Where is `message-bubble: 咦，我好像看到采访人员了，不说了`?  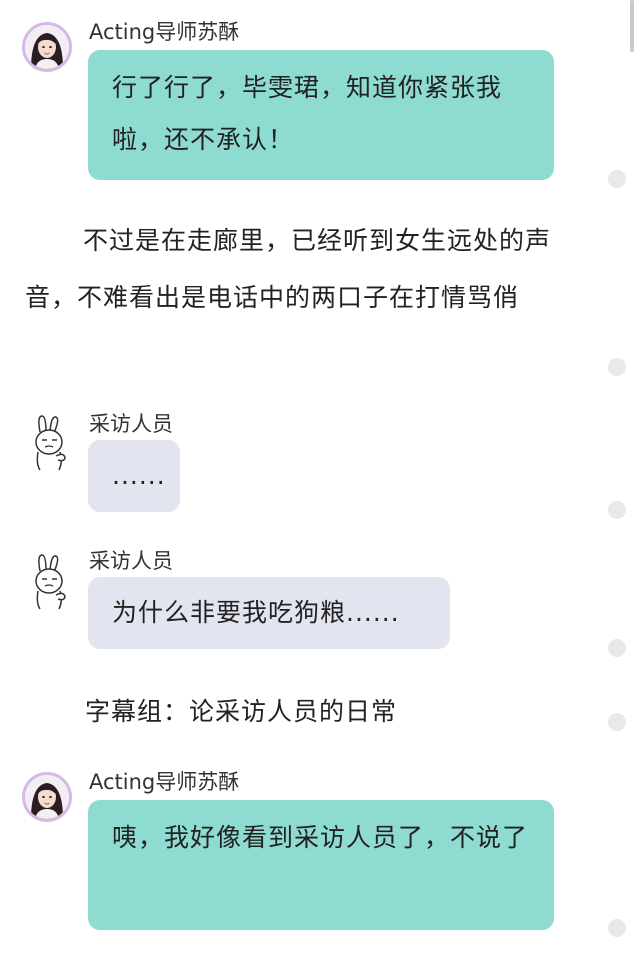 message-bubble: 咦，我好像看到采访人员了，不说了 is located at coordinates (321, 865).